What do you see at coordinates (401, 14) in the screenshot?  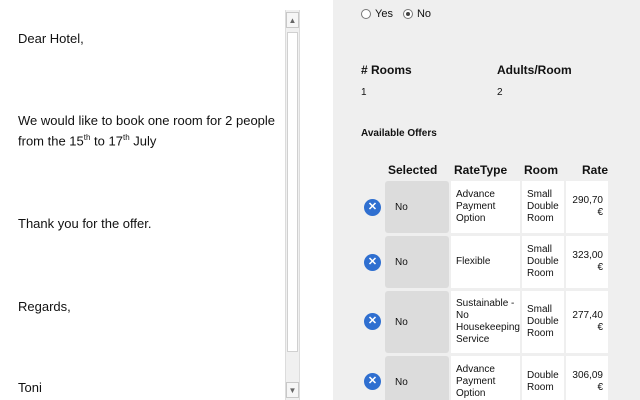 I see `yes-no-radio-group: Yes No` at bounding box center [401, 14].